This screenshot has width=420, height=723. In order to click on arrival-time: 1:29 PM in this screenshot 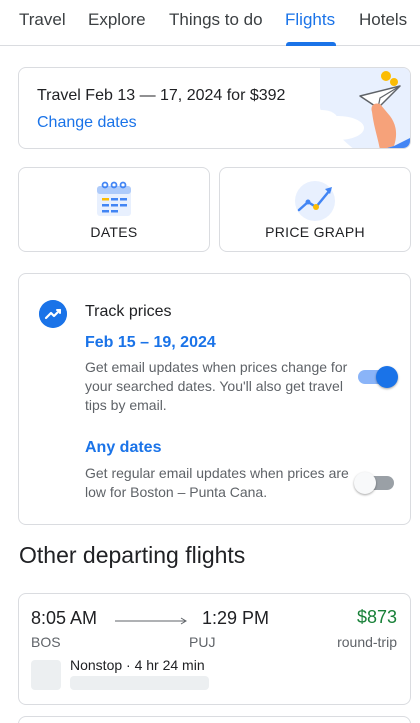, I will do `click(236, 618)`.